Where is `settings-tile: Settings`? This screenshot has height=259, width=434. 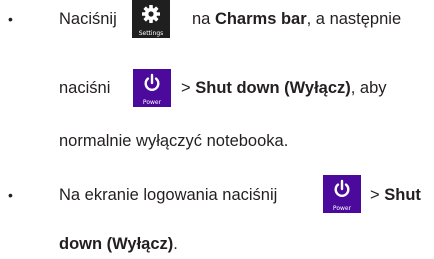 settings-tile: Settings is located at coordinates (151, 19).